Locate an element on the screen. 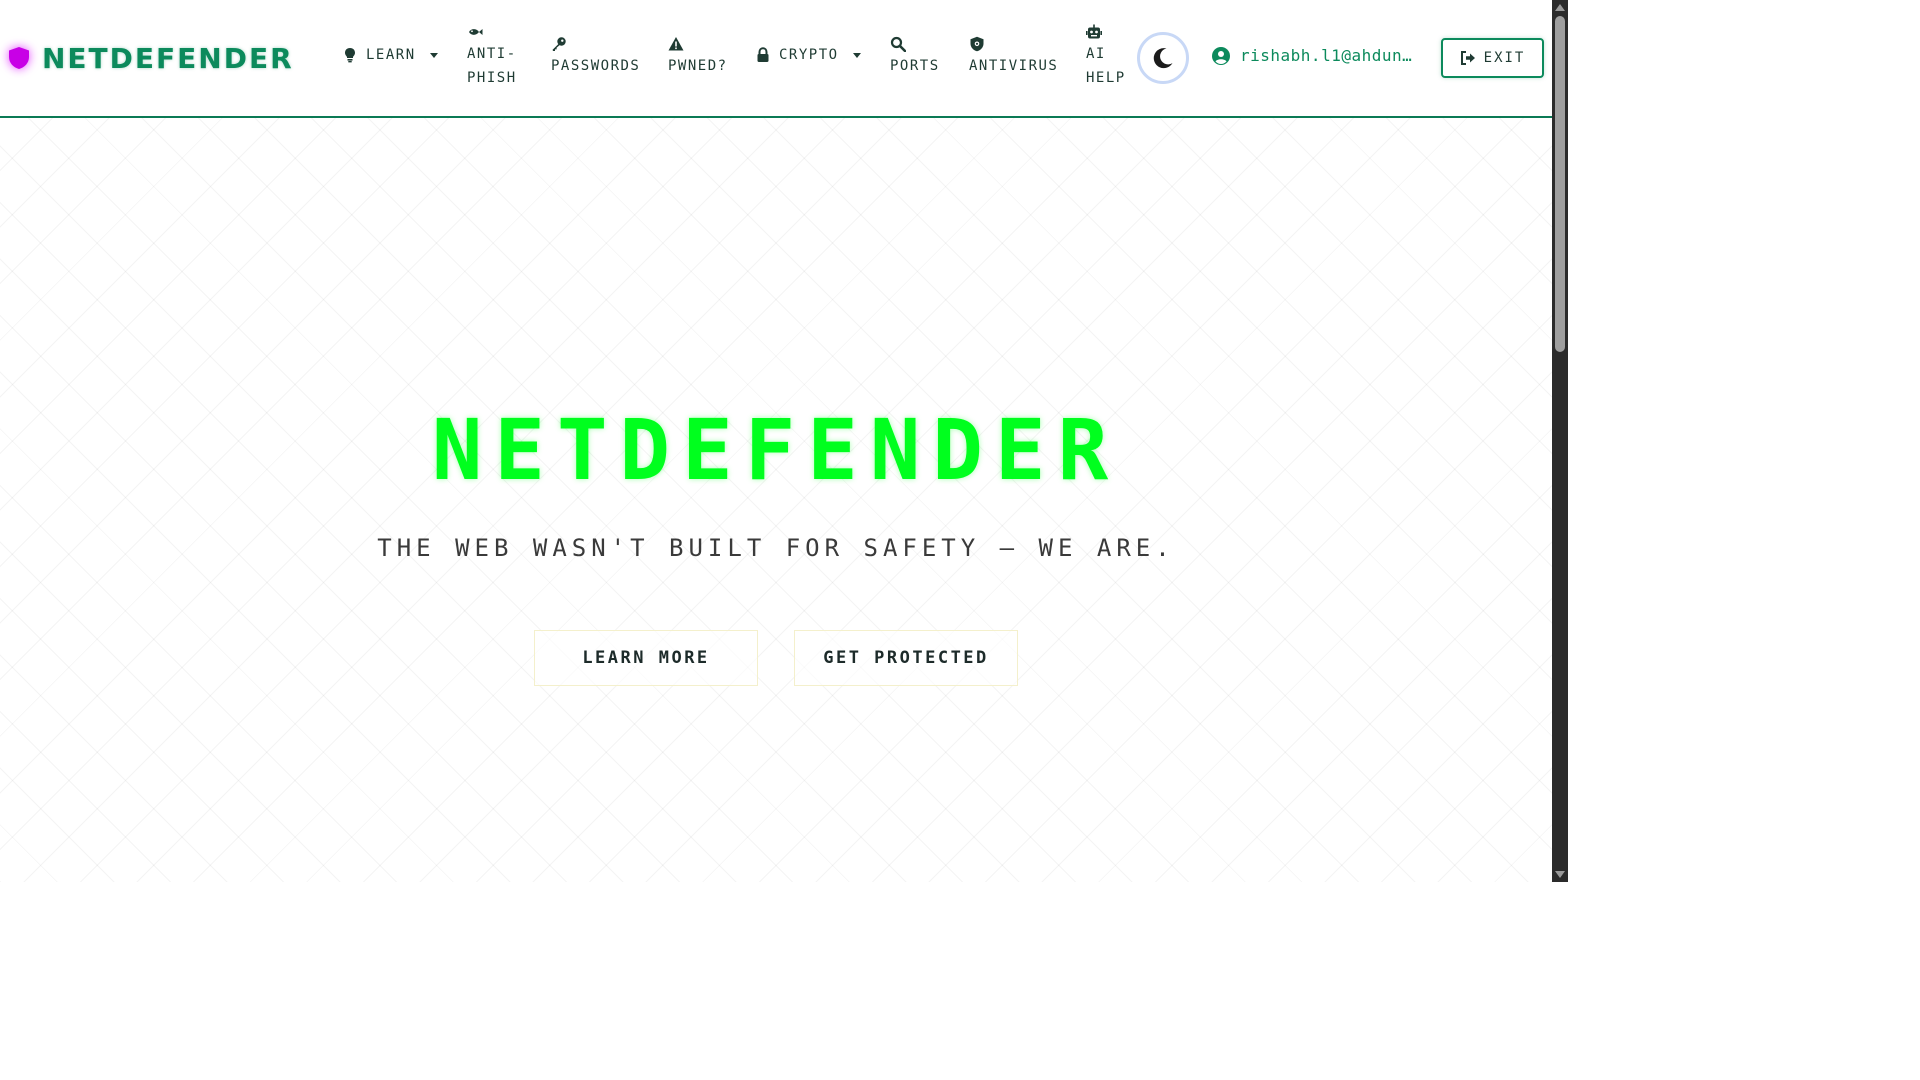  nav-passwords: PASSWORDS is located at coordinates (595, 57).